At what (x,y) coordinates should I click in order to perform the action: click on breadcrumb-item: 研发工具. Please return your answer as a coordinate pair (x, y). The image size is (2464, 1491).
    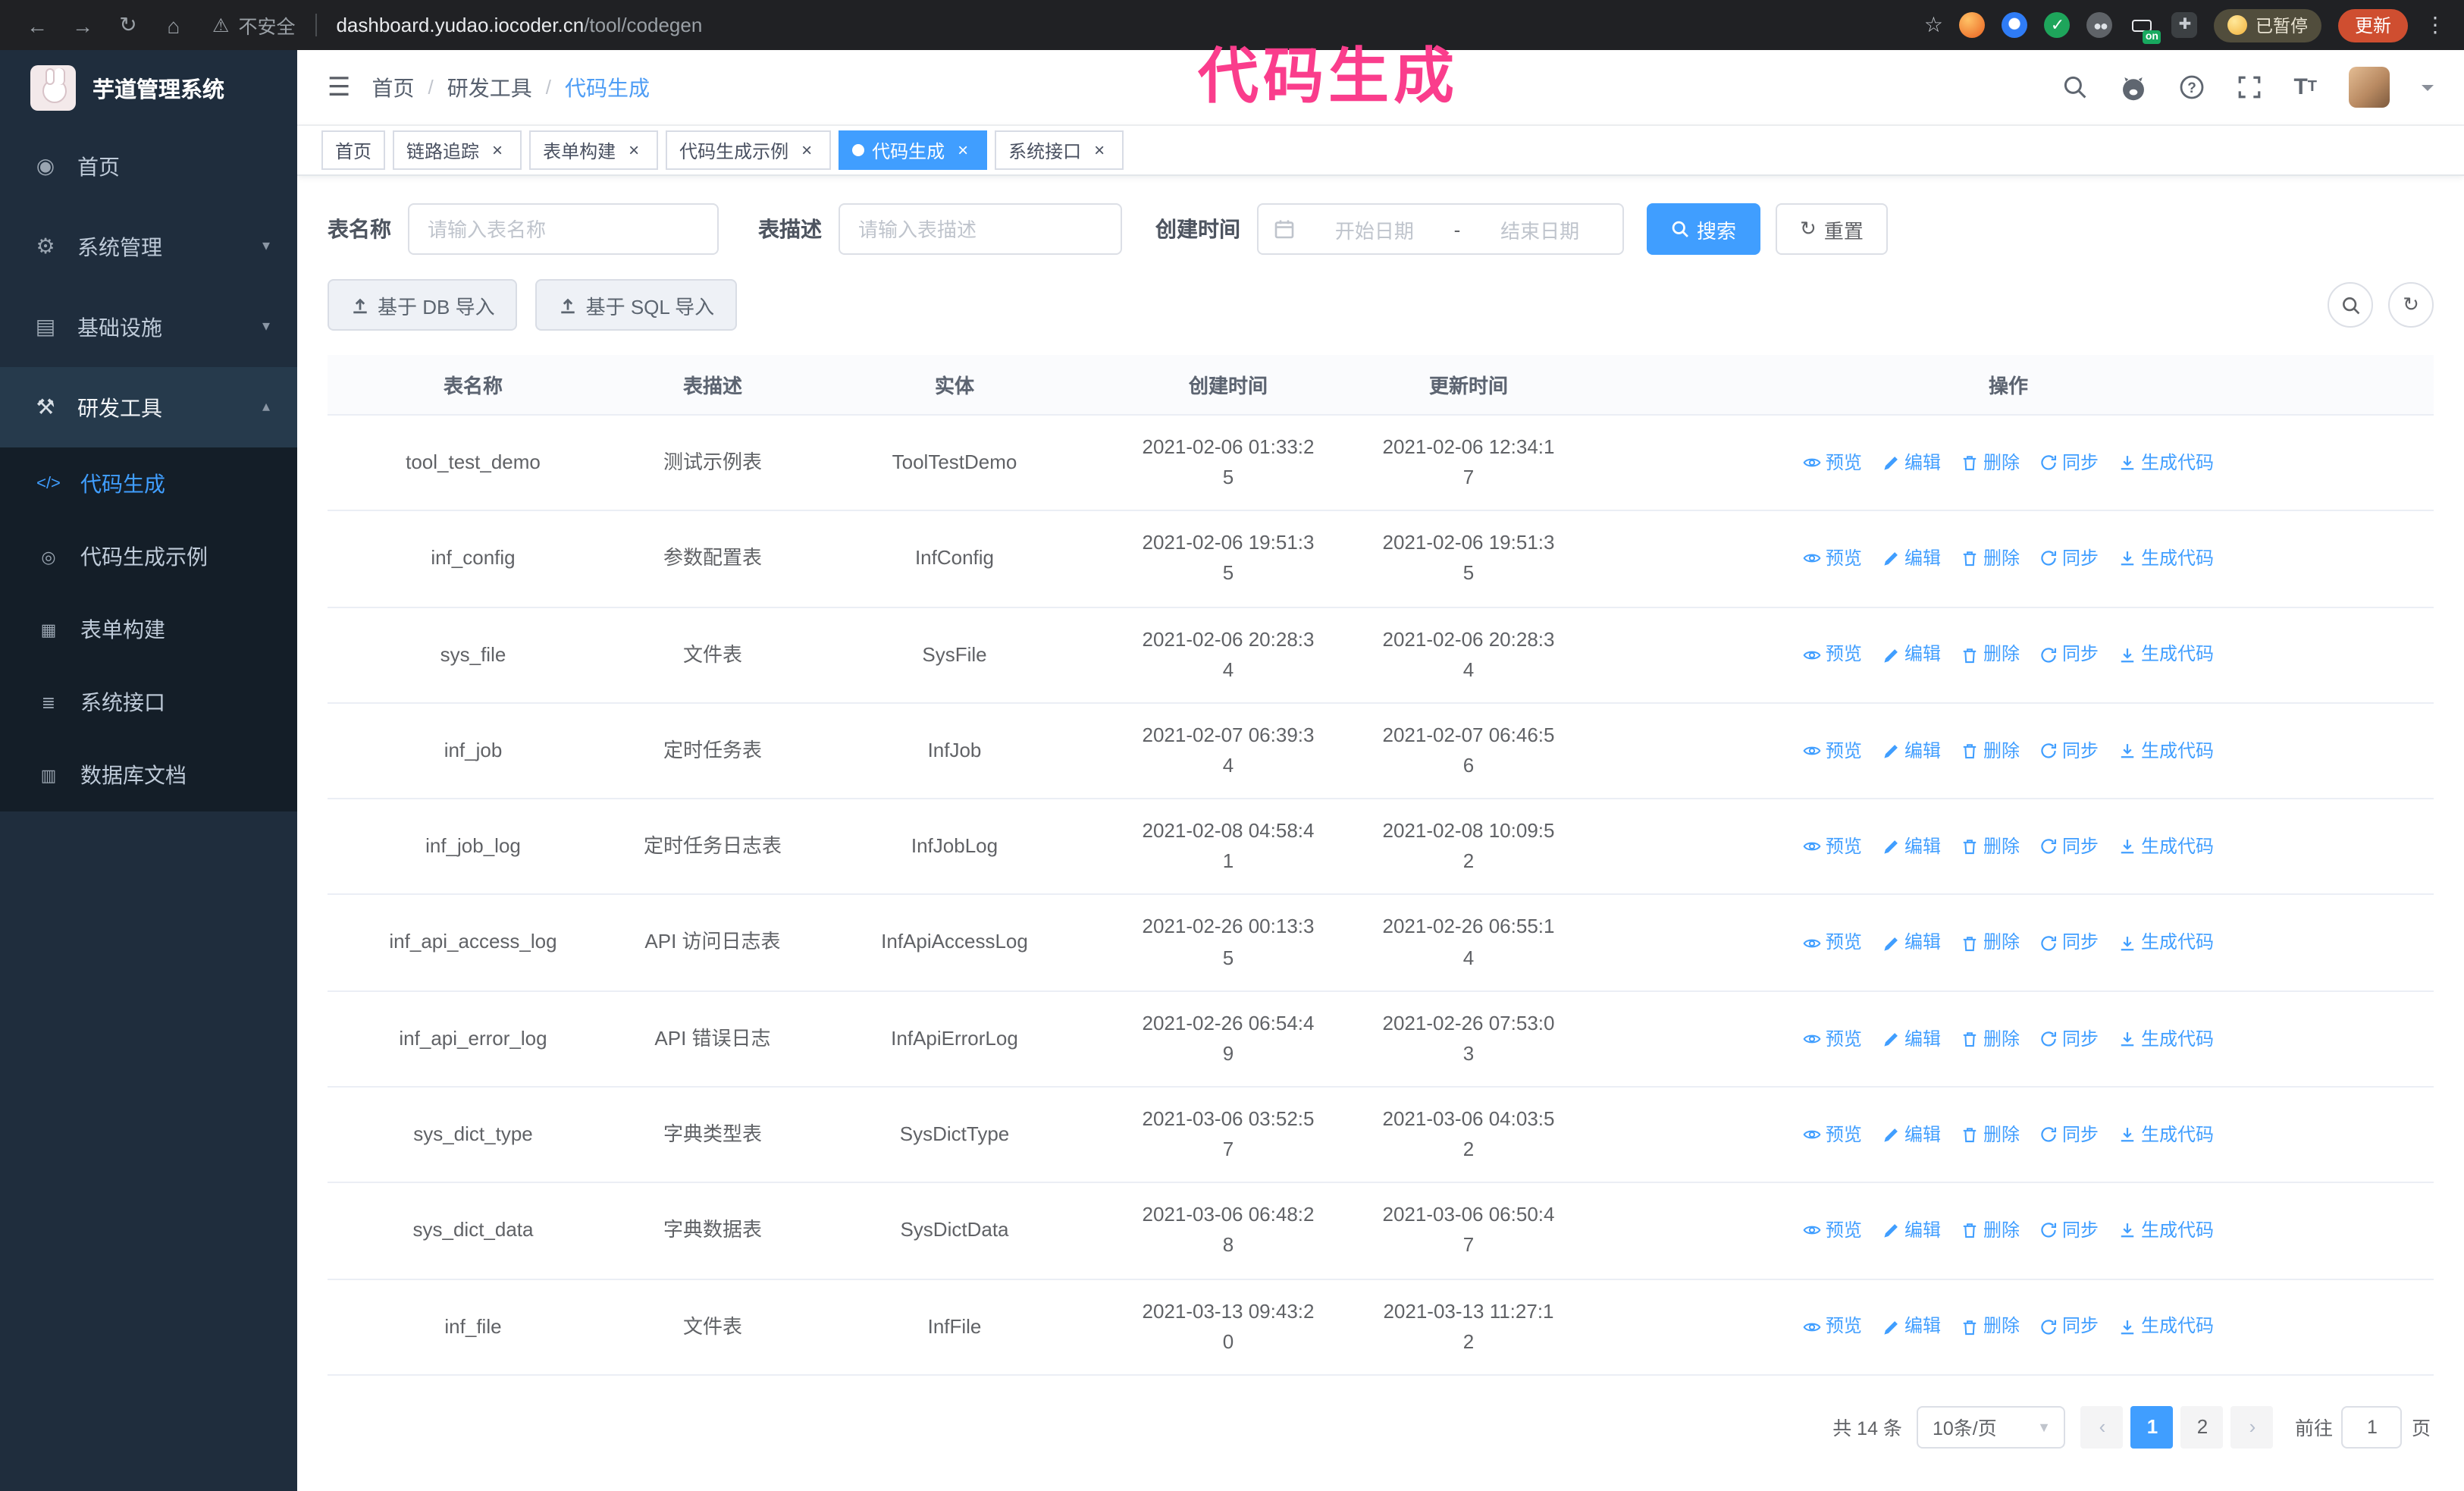
    Looking at the image, I should click on (489, 87).